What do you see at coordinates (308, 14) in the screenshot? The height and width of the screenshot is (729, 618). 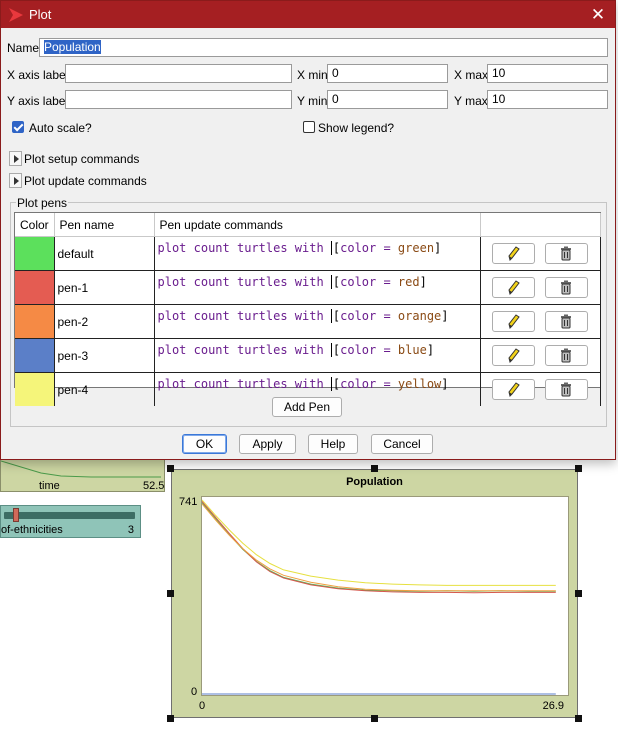 I see `dialog-titlebar: Plot ✕` at bounding box center [308, 14].